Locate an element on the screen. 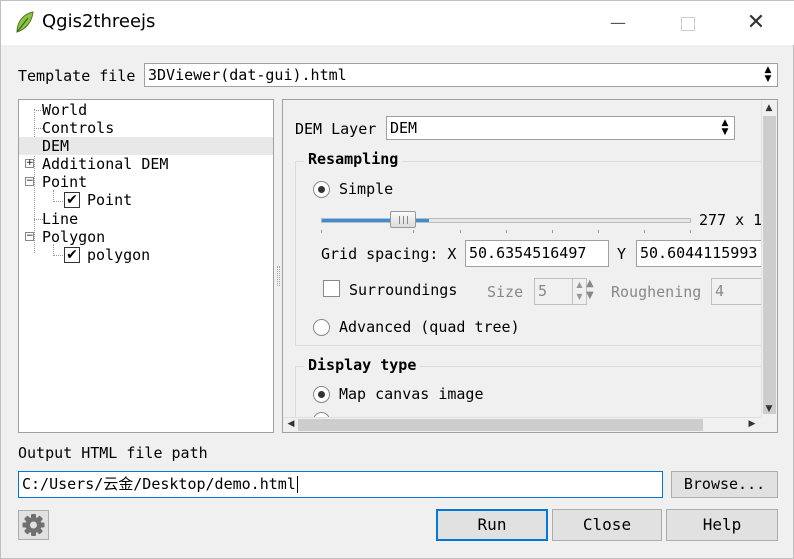  tree-item-label: Additional DEM is located at coordinates (105, 164).